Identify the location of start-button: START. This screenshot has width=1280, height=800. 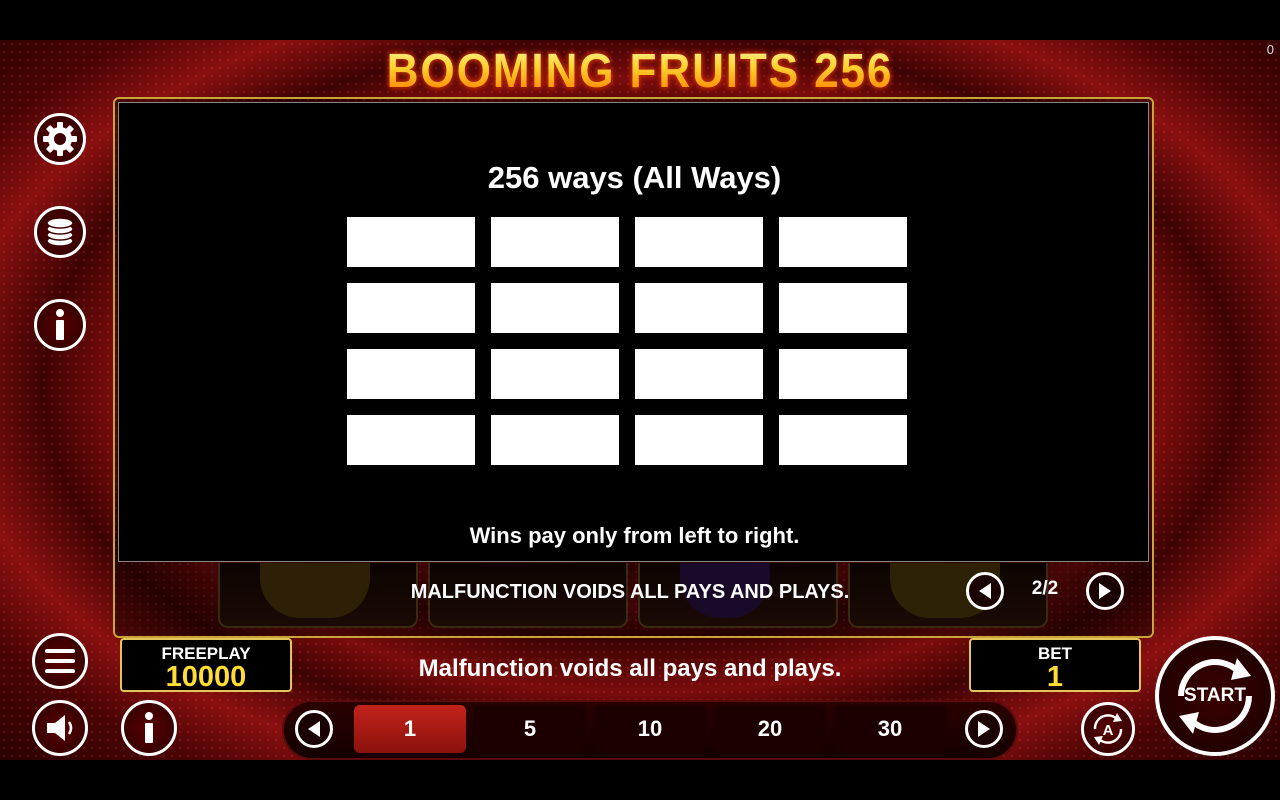
(1215, 696).